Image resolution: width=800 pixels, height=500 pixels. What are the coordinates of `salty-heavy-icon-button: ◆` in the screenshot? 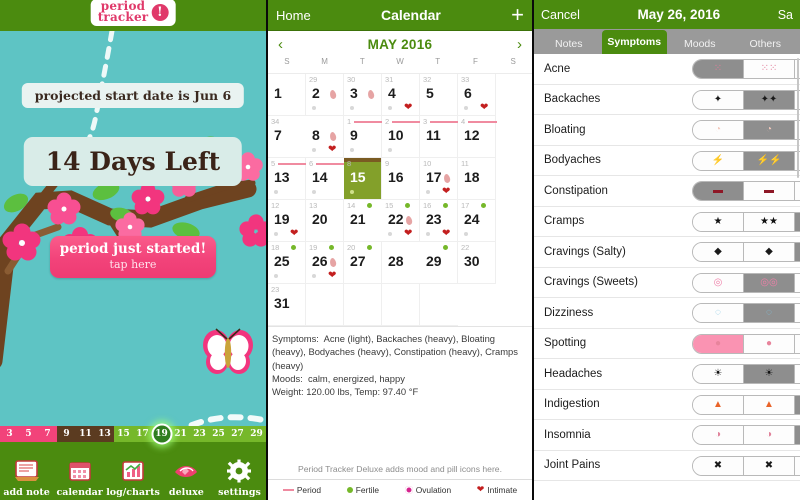 It's located at (797, 252).